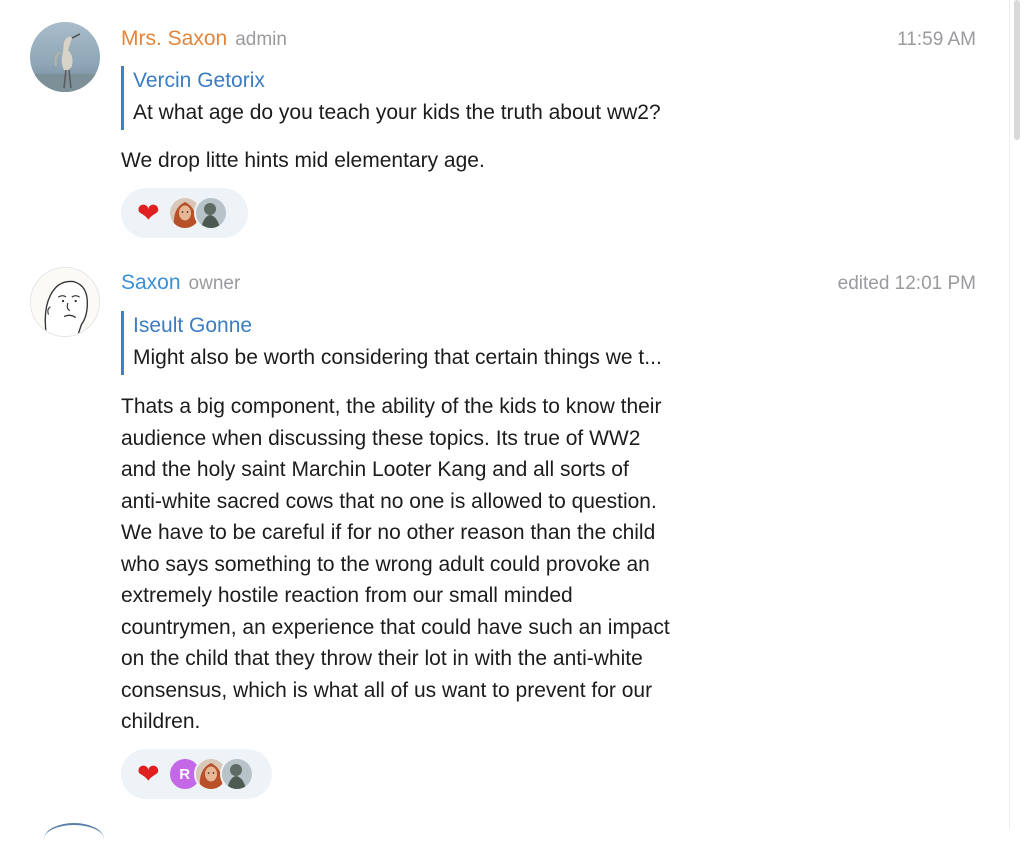 This screenshot has width=1024, height=855. Describe the element at coordinates (151, 282) in the screenshot. I see `sender-name: Saxon` at that location.